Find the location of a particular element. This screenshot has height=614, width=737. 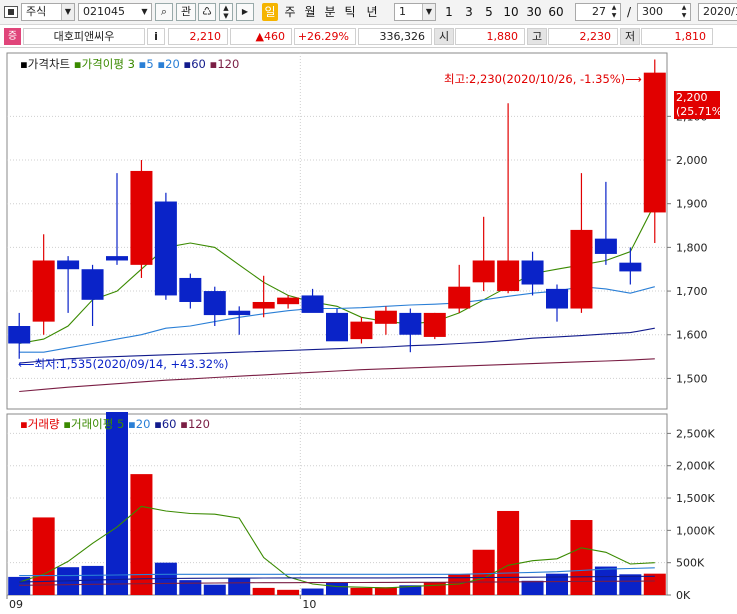

market-select: 주식 ▼ is located at coordinates (48, 12).